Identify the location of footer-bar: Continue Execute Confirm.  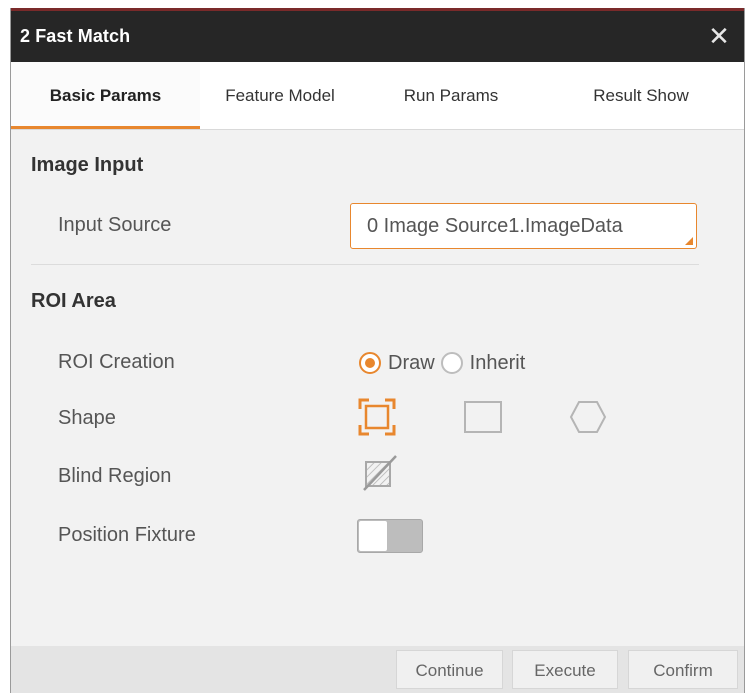
(377, 669).